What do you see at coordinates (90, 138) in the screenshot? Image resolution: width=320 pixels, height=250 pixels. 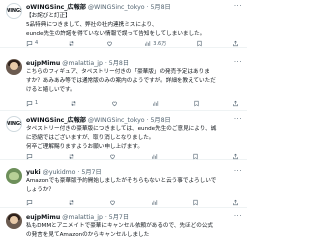 I see `post-line: に恐縮ではございますが、取り消しとなりました。` at bounding box center [90, 138].